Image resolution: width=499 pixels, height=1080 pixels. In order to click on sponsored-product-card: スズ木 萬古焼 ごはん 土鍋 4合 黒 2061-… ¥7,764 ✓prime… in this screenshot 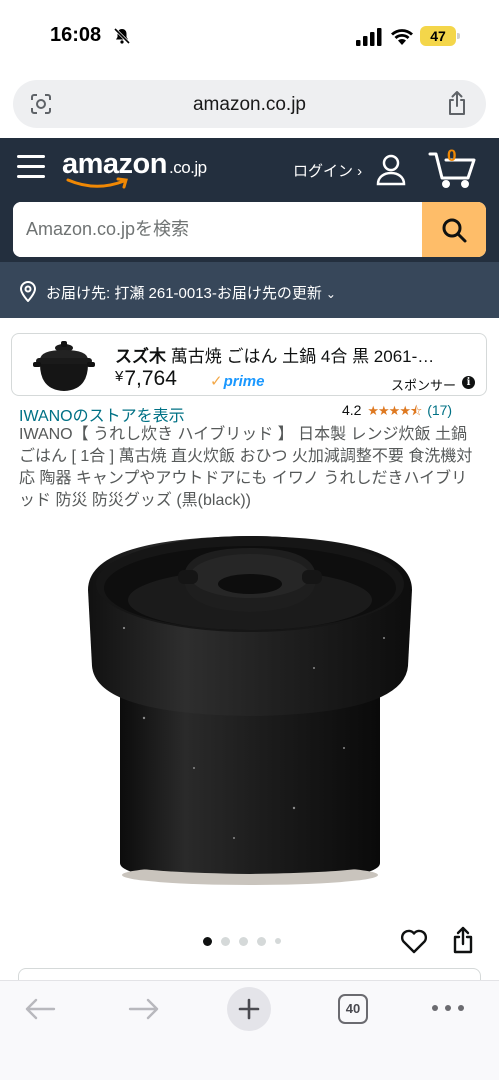, I will do `click(249, 364)`.